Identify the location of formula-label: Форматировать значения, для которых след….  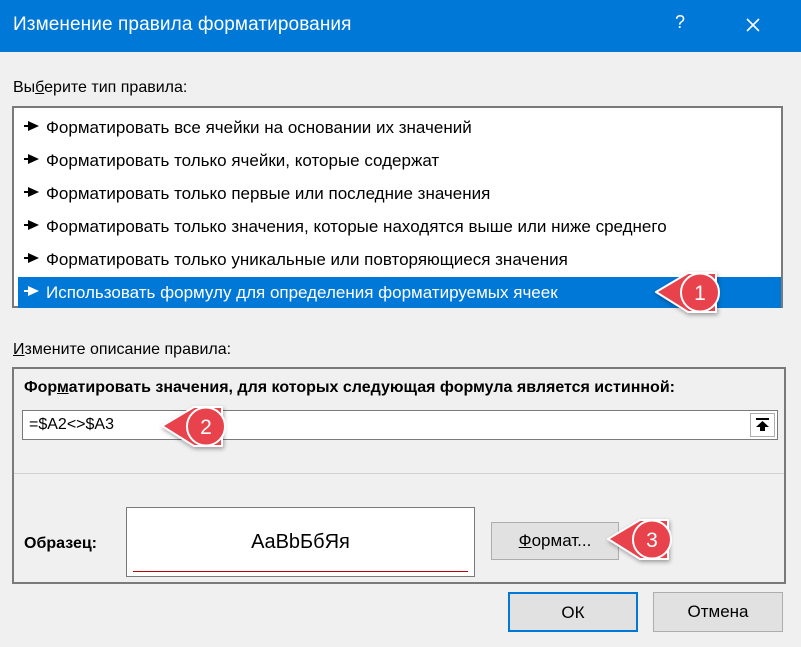
(349, 387).